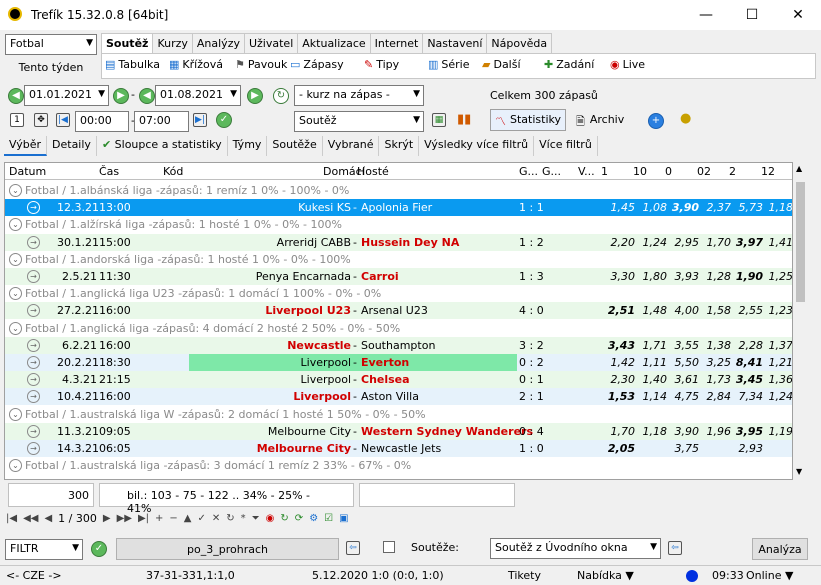 The image size is (821, 585). I want to click on prev-fast-icon: ◀◀, so click(30, 518).